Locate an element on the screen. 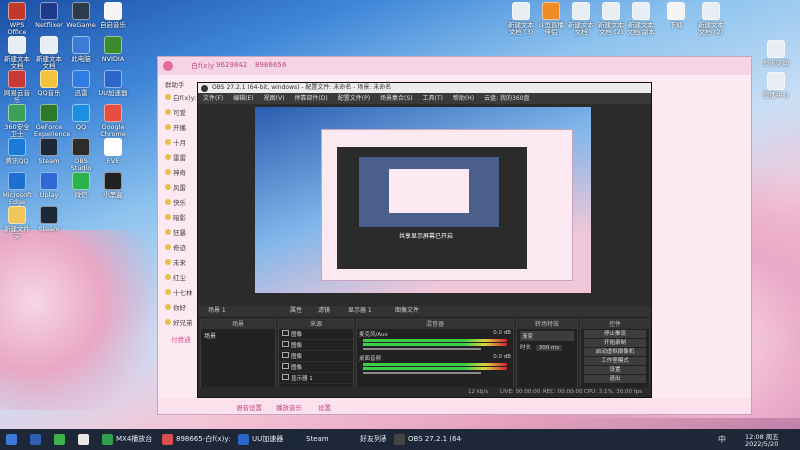 This screenshot has height=450, width=800. control-button: 退出 is located at coordinates (615, 379).